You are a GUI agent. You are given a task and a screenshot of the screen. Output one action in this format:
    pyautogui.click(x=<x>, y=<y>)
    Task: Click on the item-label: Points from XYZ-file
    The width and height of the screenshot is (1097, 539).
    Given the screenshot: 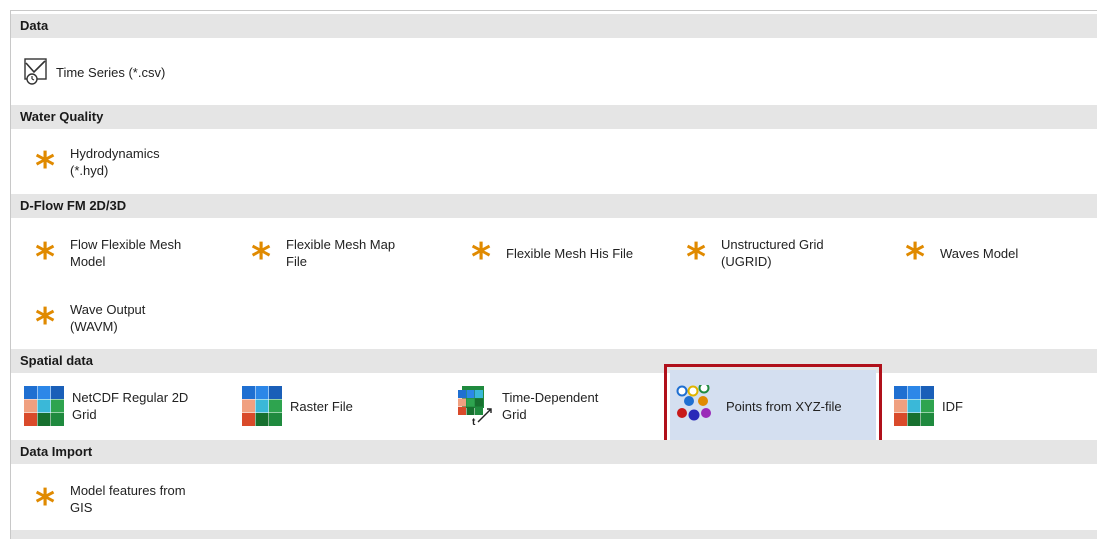 What is the action you would take?
    pyautogui.click(x=784, y=406)
    